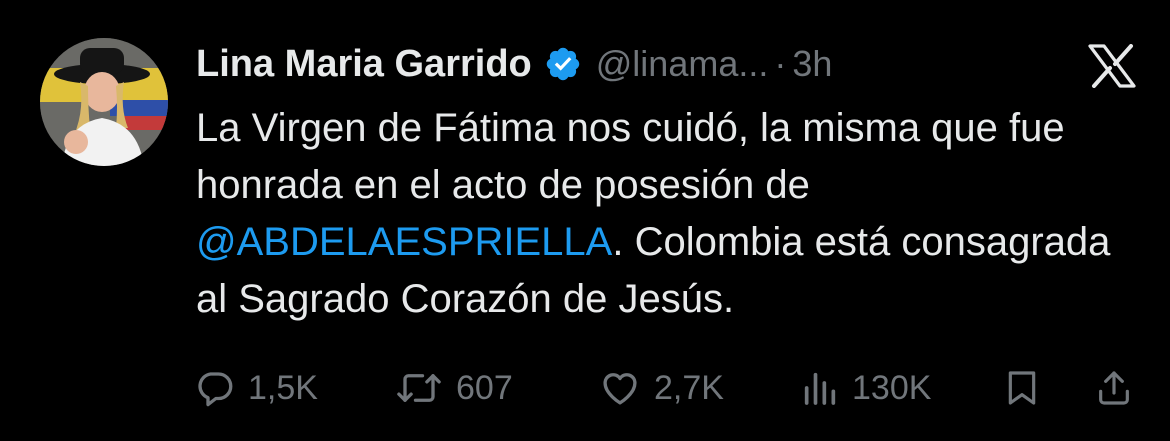 Image resolution: width=1170 pixels, height=441 pixels. I want to click on bookmark-icon, so click(1022, 388).